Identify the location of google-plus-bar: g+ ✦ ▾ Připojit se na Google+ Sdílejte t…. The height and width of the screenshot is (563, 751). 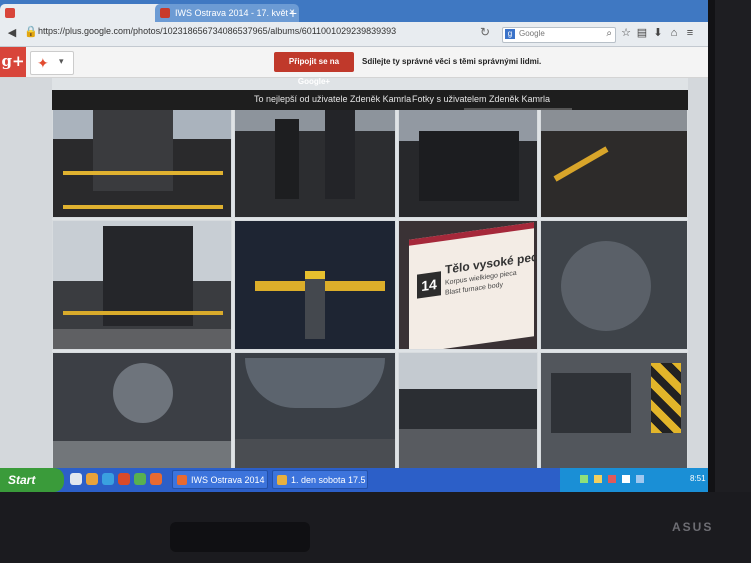
(354, 66).